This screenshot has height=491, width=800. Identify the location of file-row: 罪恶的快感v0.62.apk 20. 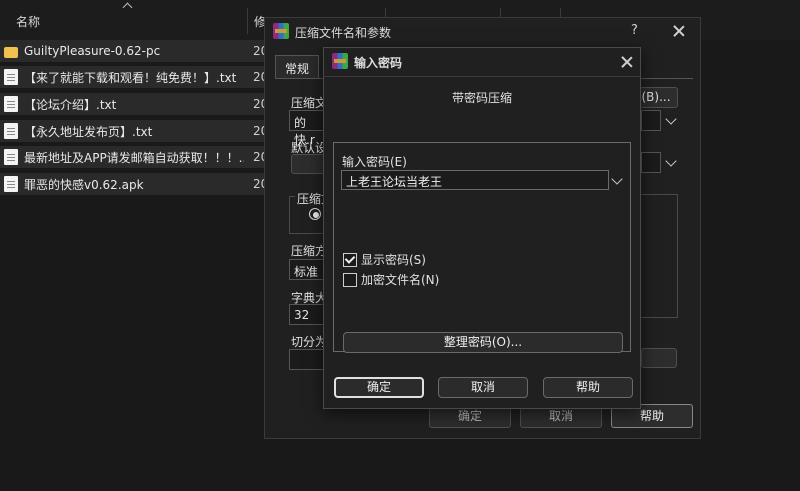
(134, 184).